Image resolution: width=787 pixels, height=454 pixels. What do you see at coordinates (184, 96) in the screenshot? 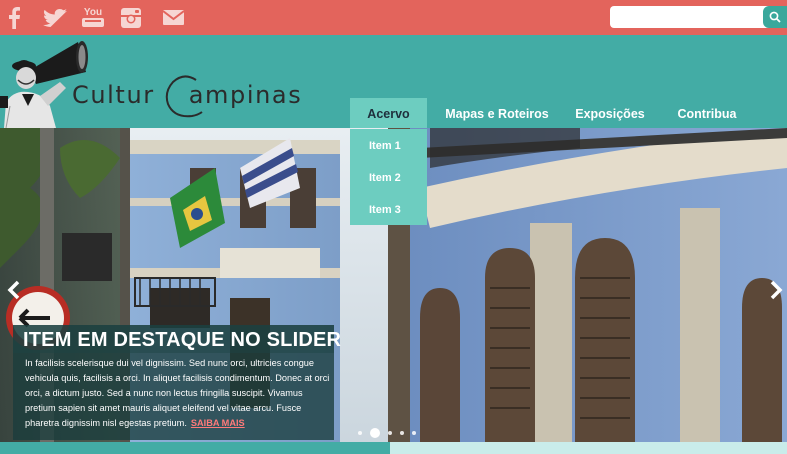
I see `logo-c-glyph` at bounding box center [184, 96].